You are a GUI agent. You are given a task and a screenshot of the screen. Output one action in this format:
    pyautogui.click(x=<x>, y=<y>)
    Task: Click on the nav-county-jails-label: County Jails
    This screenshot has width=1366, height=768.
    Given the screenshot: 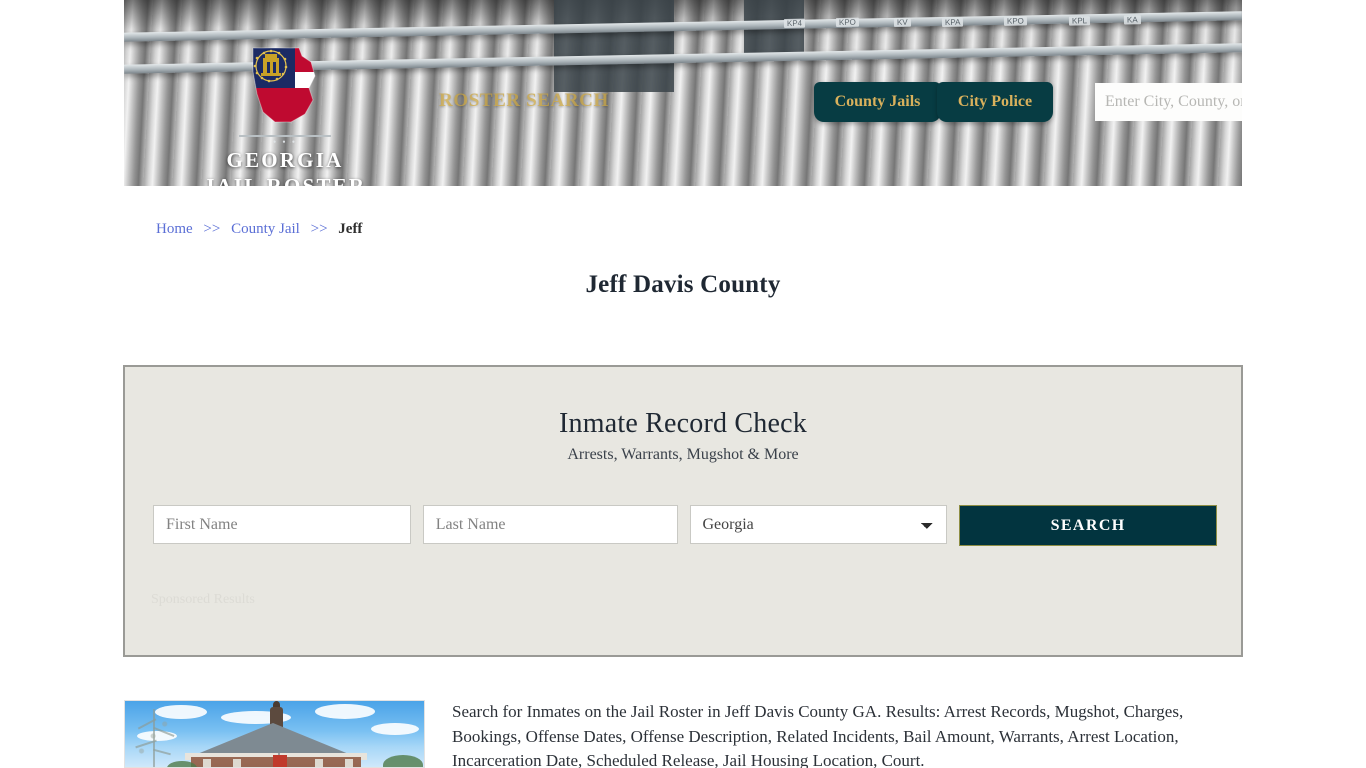 What is the action you would take?
    pyautogui.click(x=877, y=101)
    